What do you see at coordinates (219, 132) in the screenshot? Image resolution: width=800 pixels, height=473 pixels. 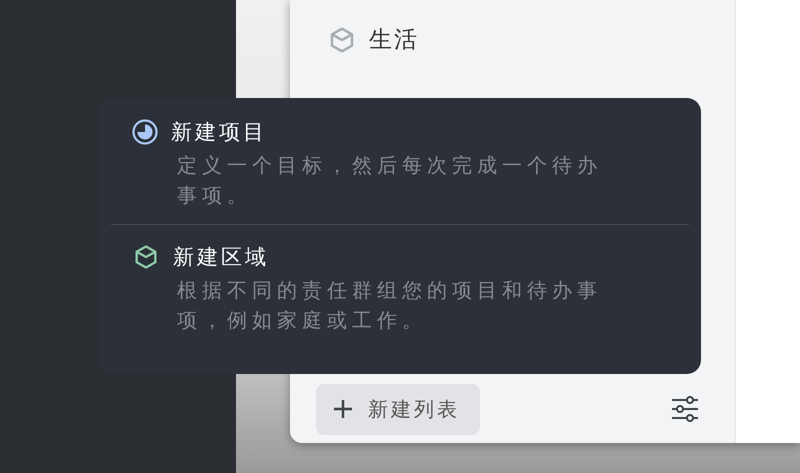 I see `menu-item-title: 新建项目` at bounding box center [219, 132].